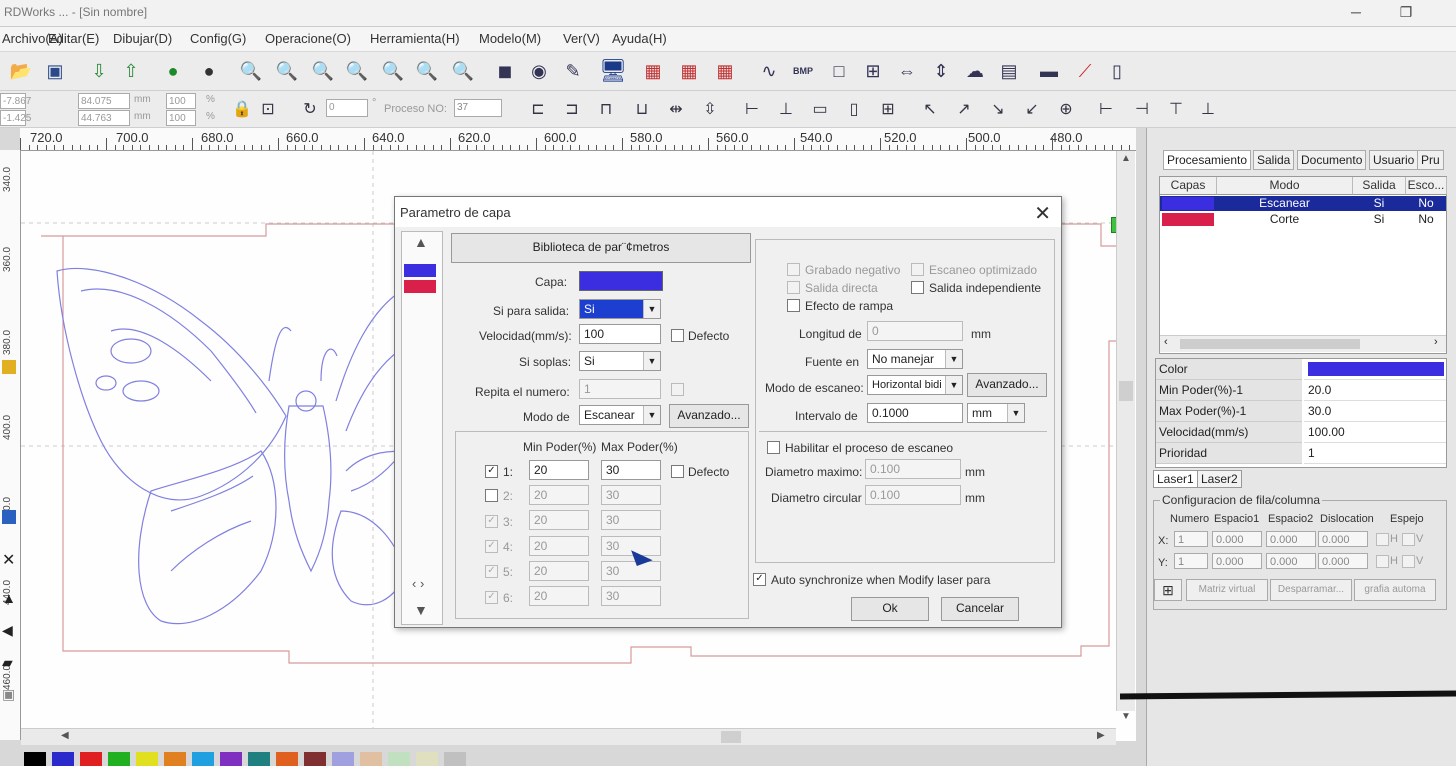  What do you see at coordinates (1270, 344) in the screenshot?
I see `layer-scroll-thumb` at bounding box center [1270, 344].